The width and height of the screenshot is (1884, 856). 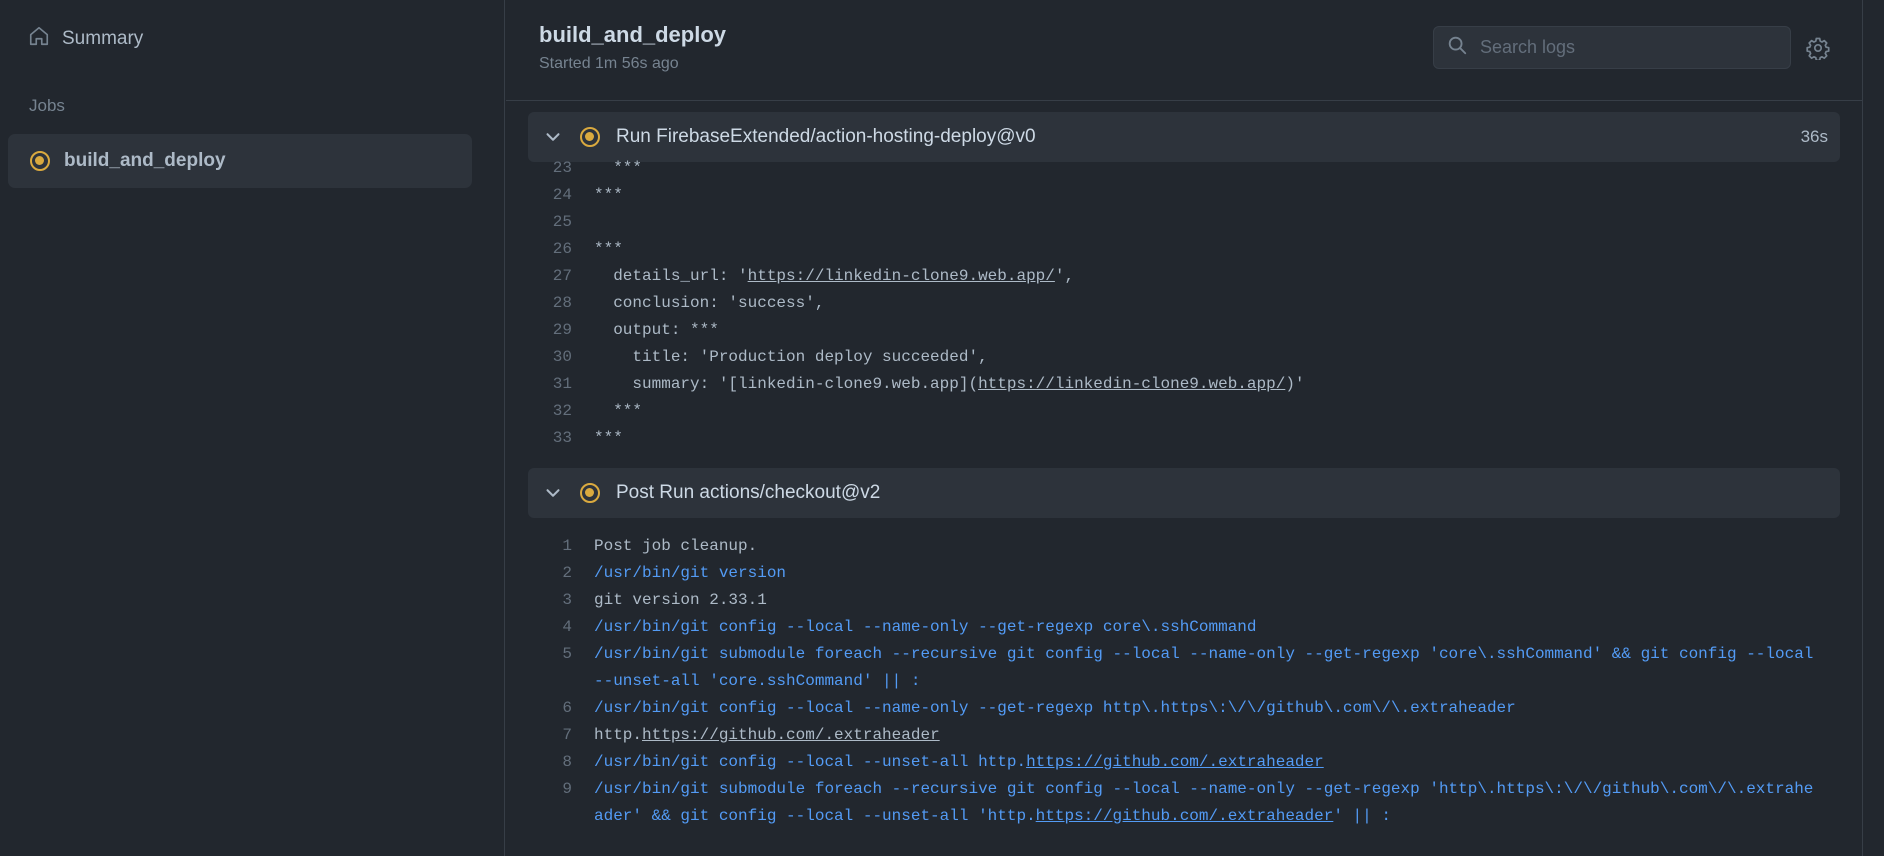 I want to click on log-line: 1 Post job cleanup., so click(x=1184, y=546).